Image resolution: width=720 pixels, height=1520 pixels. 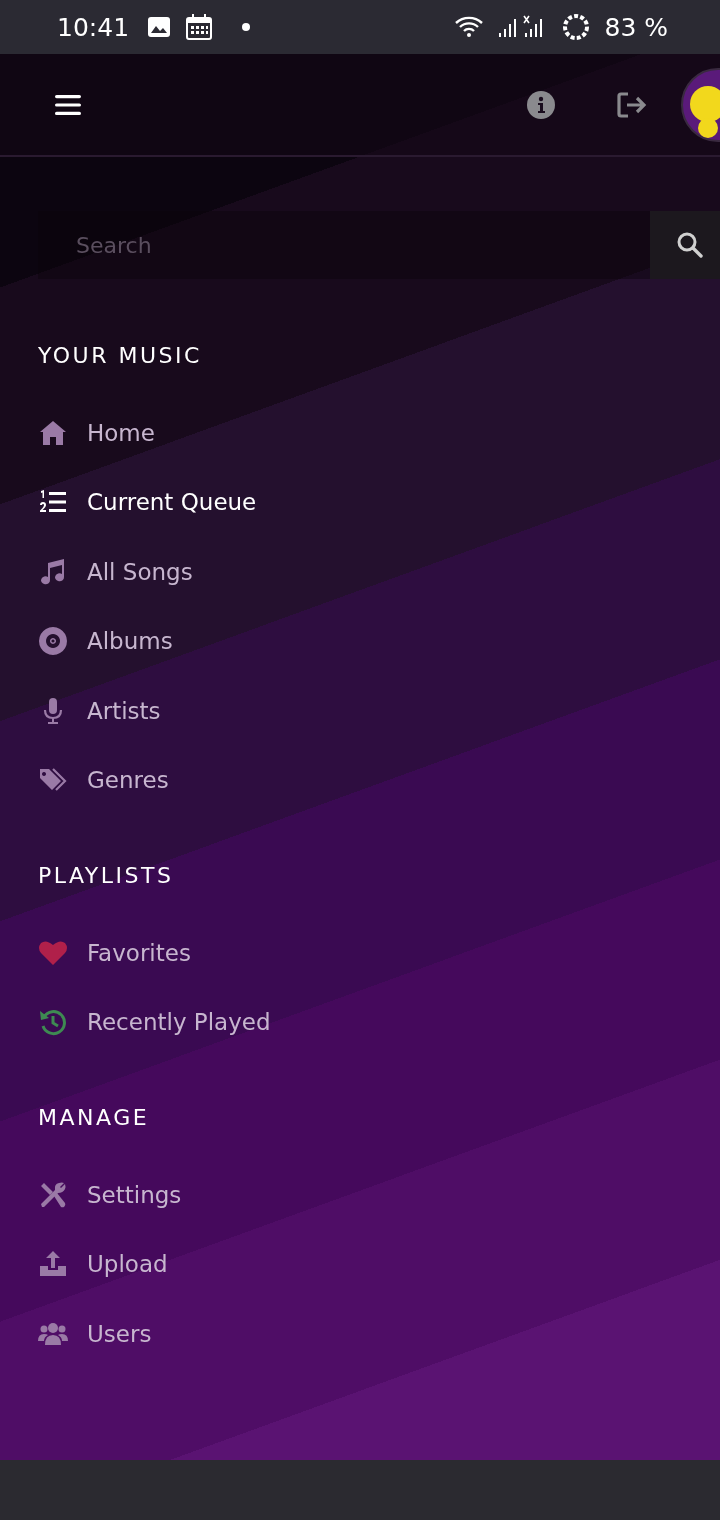 I want to click on nav-item: Favorites, so click(x=114, y=953).